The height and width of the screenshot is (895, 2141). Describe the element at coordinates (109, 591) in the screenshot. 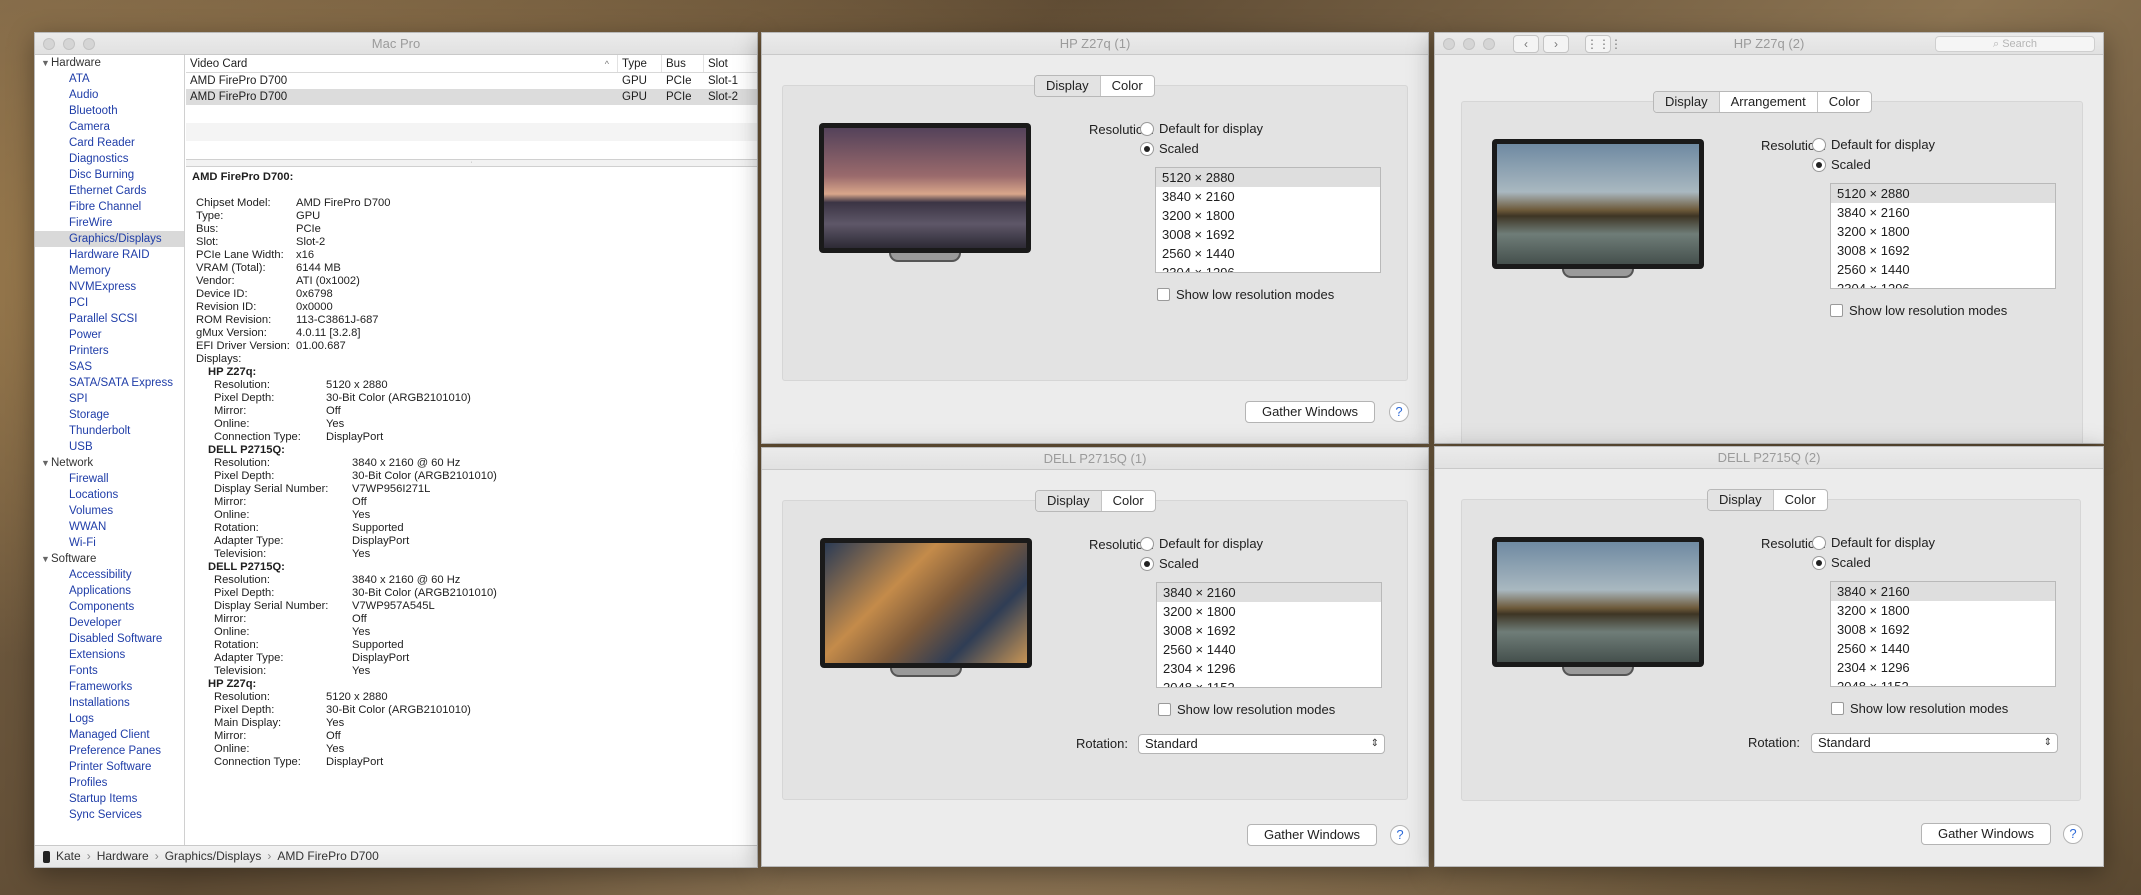

I see `sidebar-item: Applications` at that location.